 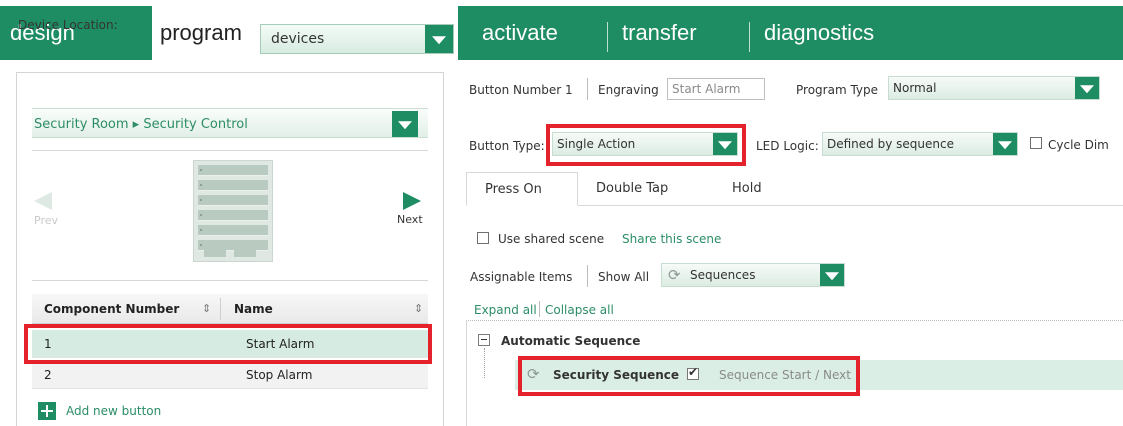 I want to click on collapse-all-link: Collapse all, so click(x=579, y=310).